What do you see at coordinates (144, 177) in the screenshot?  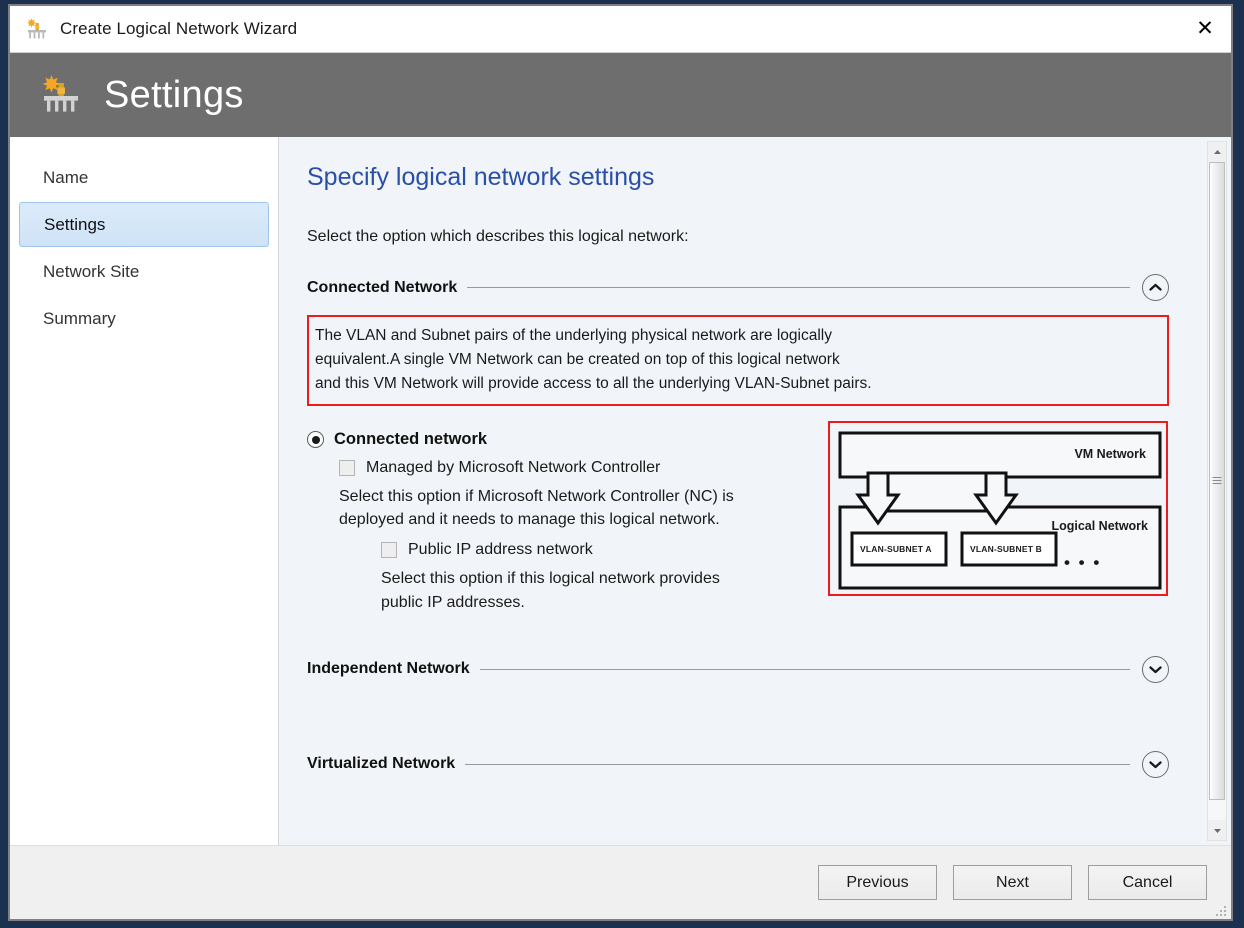 I see `sidebar-item-name: Name` at bounding box center [144, 177].